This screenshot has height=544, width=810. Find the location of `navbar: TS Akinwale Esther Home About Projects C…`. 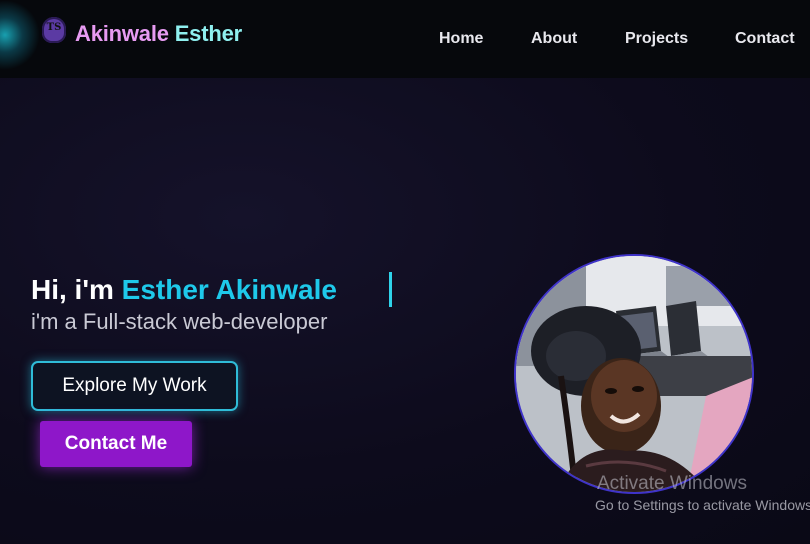

navbar: TS Akinwale Esther Home About Projects C… is located at coordinates (405, 39).